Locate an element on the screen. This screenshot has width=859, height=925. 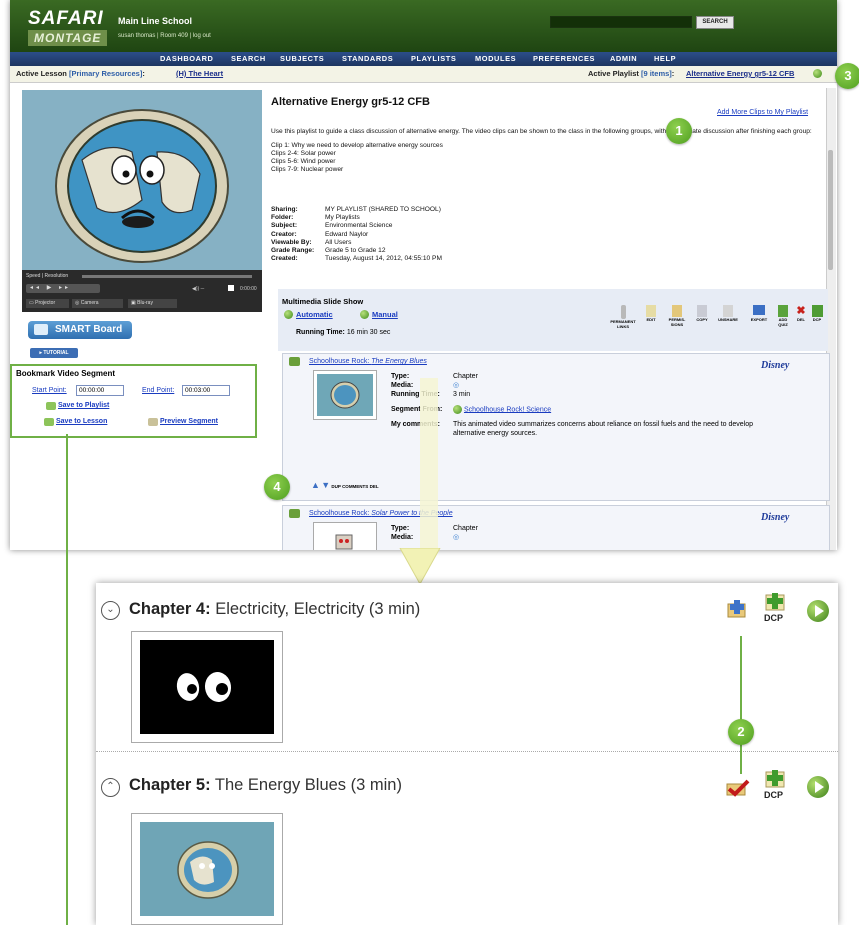
bluray-button: ▣ Blu-ray is located at coordinates (152, 303).